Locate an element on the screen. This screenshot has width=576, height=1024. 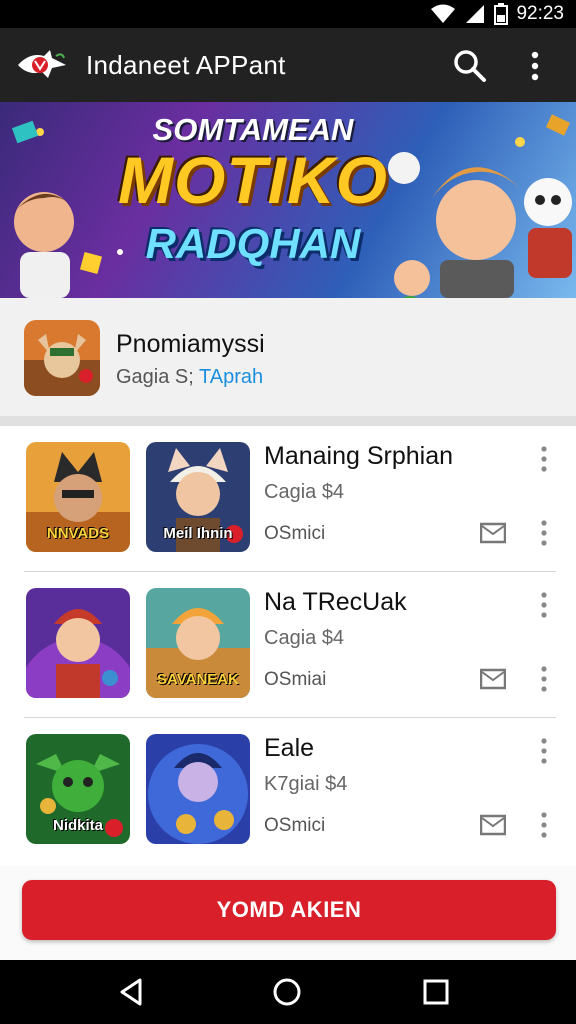
back-icon is located at coordinates (132, 992).